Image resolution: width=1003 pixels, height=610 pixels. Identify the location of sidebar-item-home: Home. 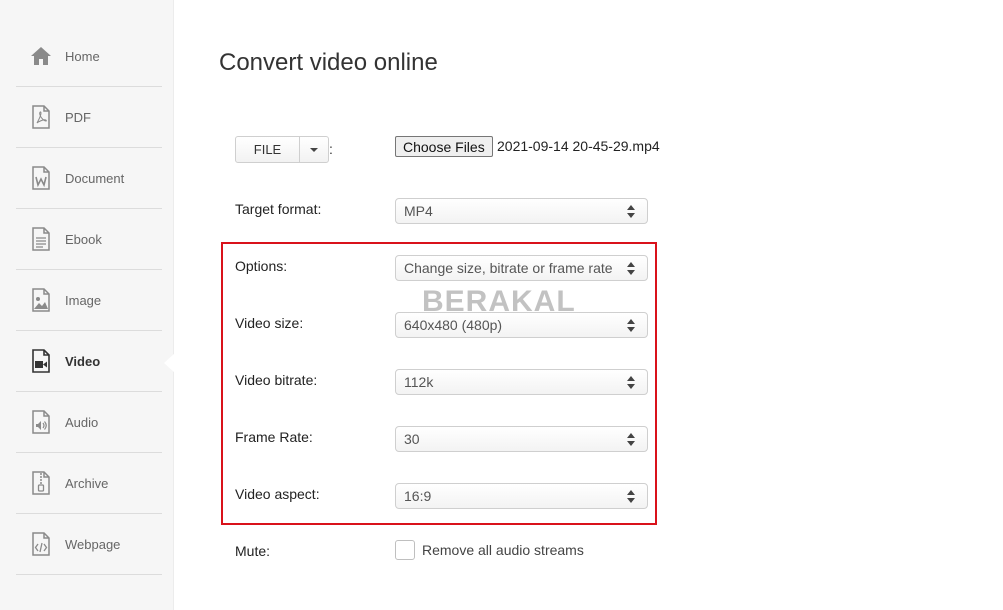
(89, 56).